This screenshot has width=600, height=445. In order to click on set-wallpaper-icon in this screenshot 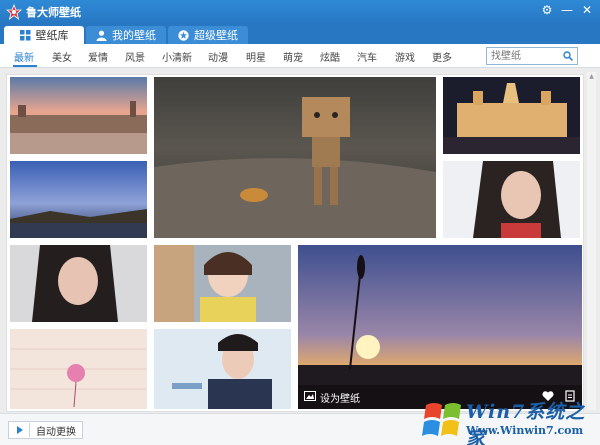, I will do `click(310, 396)`.